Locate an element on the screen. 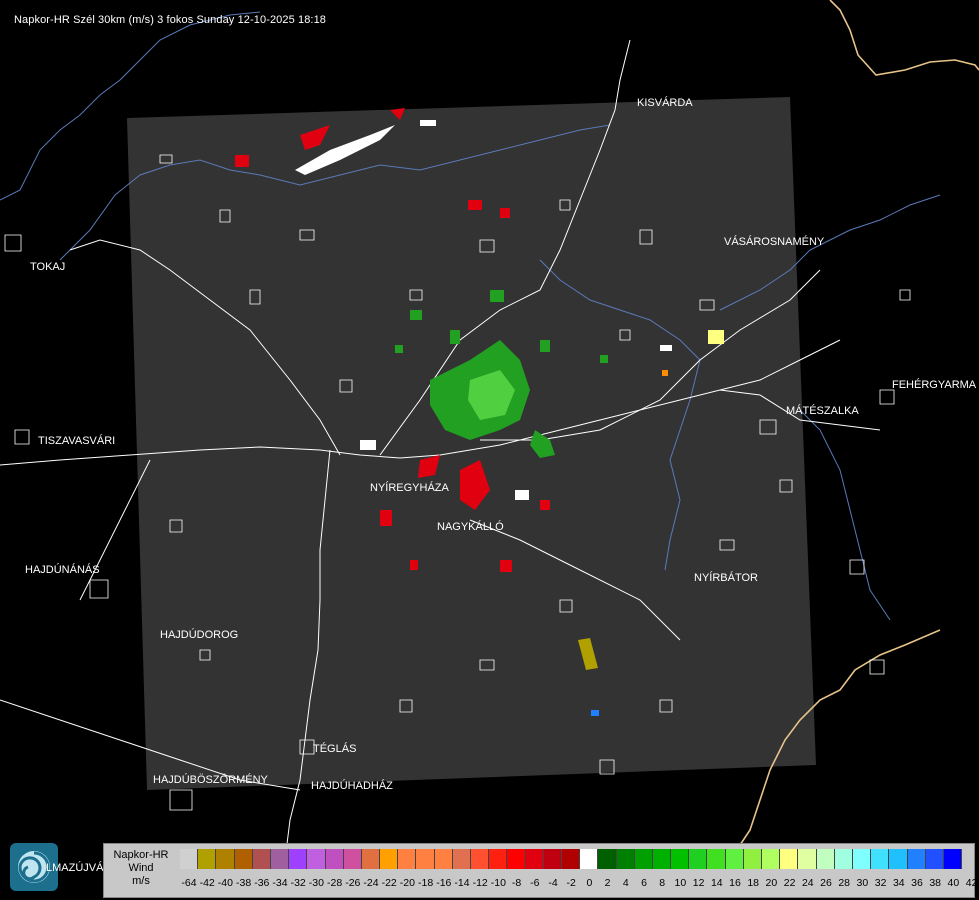 Image resolution: width=979 pixels, height=900 pixels. legend-tick-label: -20 is located at coordinates (407, 883).